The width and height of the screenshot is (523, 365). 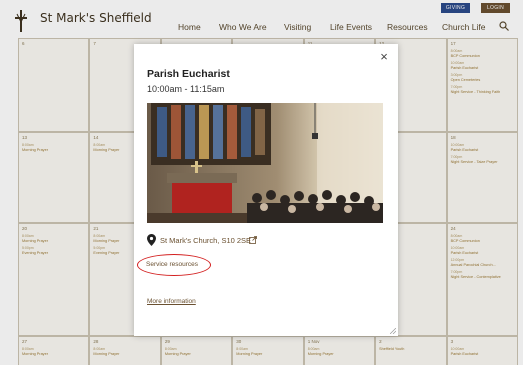 What do you see at coordinates (186, 89) in the screenshot?
I see `event-time: 10:00am - 11:15am` at bounding box center [186, 89].